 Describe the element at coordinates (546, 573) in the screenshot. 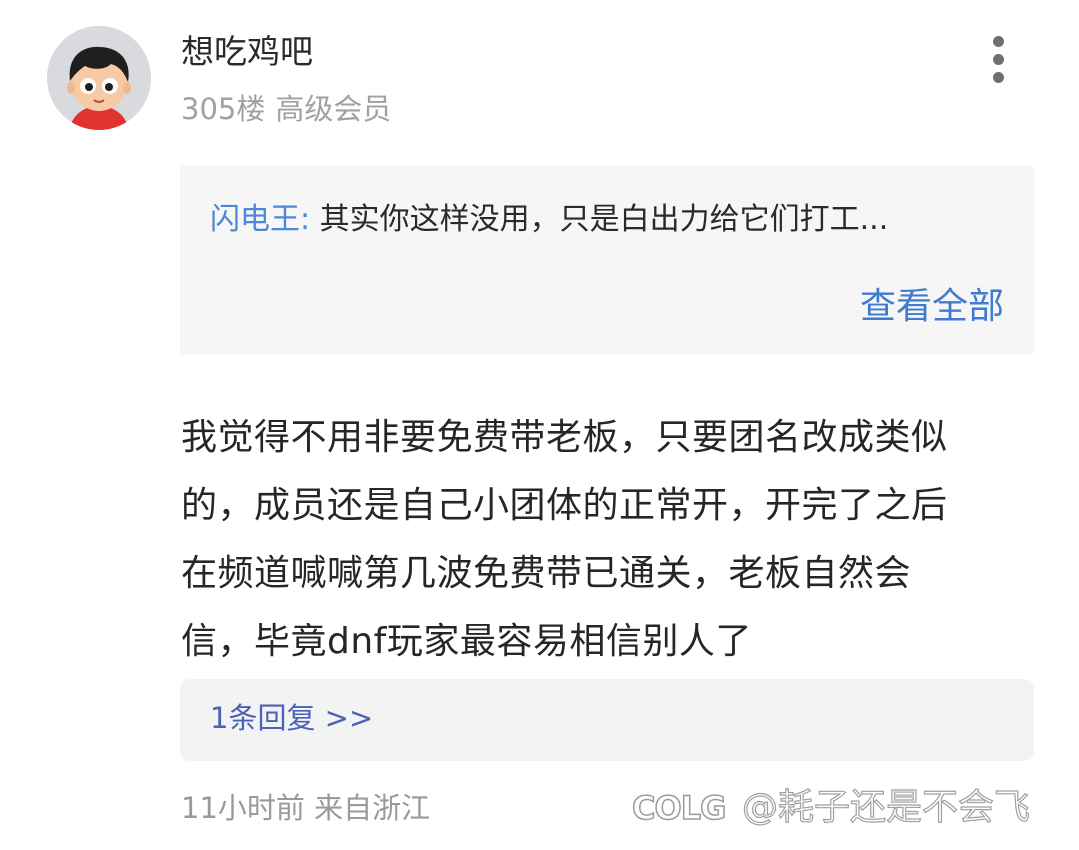

I see `comment-text-line: 在频道喊喊第几波免费带已通关，老板自然会` at that location.